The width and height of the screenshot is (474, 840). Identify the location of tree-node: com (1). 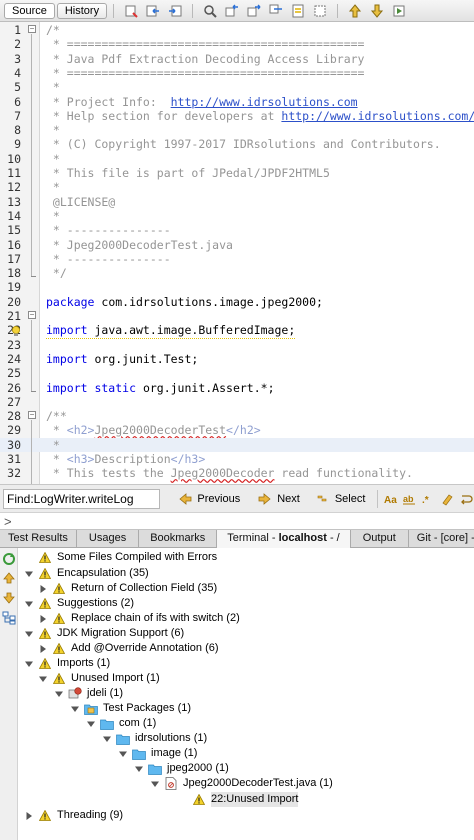
(121, 723).